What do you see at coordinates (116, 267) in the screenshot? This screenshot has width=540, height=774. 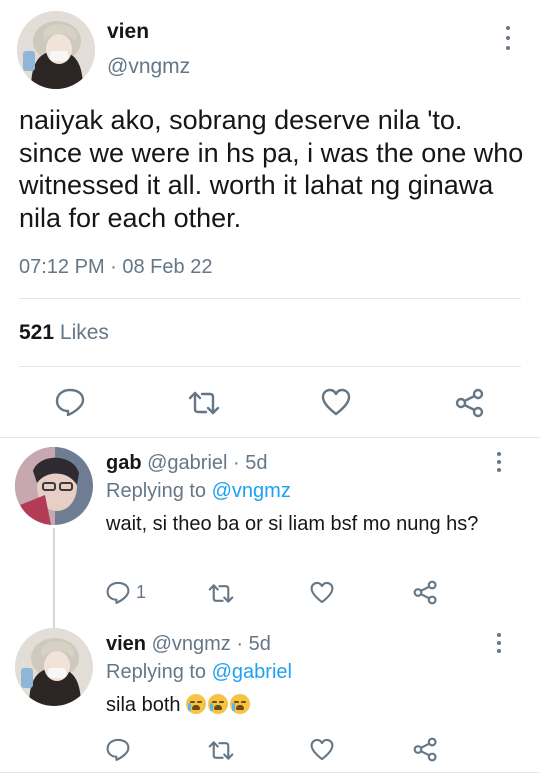 I see `tweet-timestamp: 07:12 PM · 08 Feb 22` at bounding box center [116, 267].